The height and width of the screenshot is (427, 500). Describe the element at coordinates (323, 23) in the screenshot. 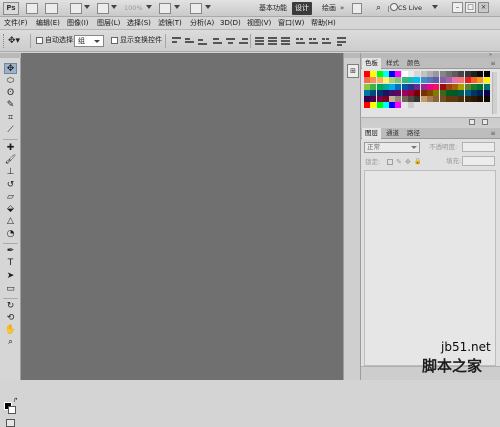

I see `menu-help: 帮助(H)` at that location.